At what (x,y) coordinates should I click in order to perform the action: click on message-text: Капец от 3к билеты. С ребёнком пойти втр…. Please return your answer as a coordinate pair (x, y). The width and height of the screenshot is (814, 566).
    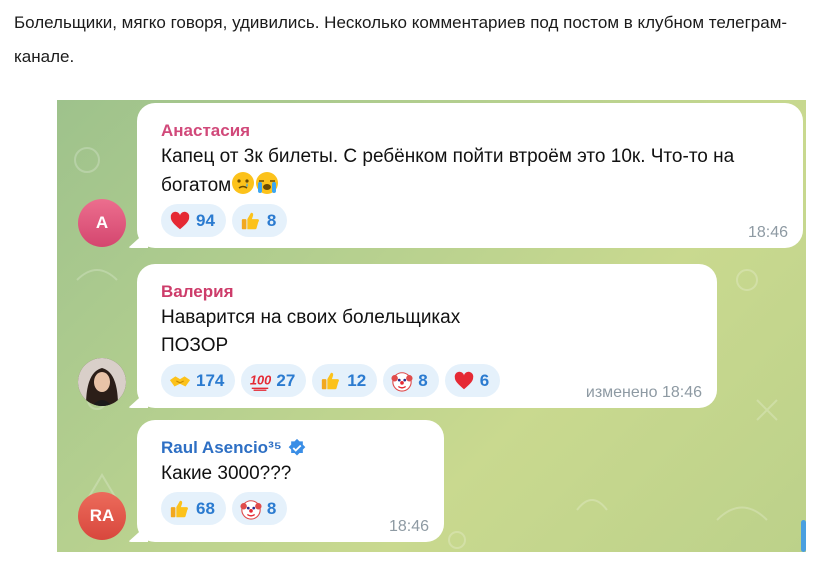
    Looking at the image, I should click on (482, 171).